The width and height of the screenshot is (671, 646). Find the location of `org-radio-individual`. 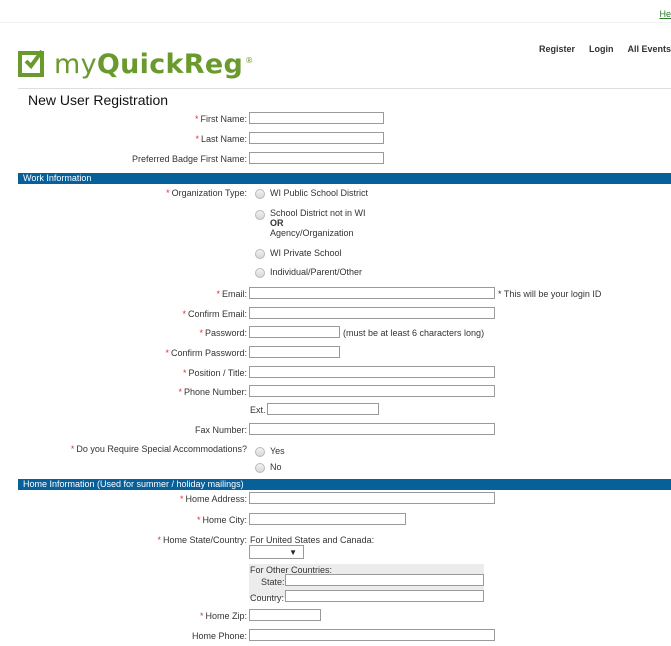

org-radio-individual is located at coordinates (260, 273).